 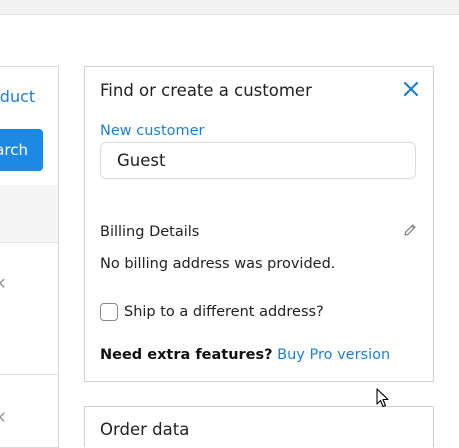 What do you see at coordinates (186, 355) in the screenshot?
I see `promo-text: Need extra features?` at bounding box center [186, 355].